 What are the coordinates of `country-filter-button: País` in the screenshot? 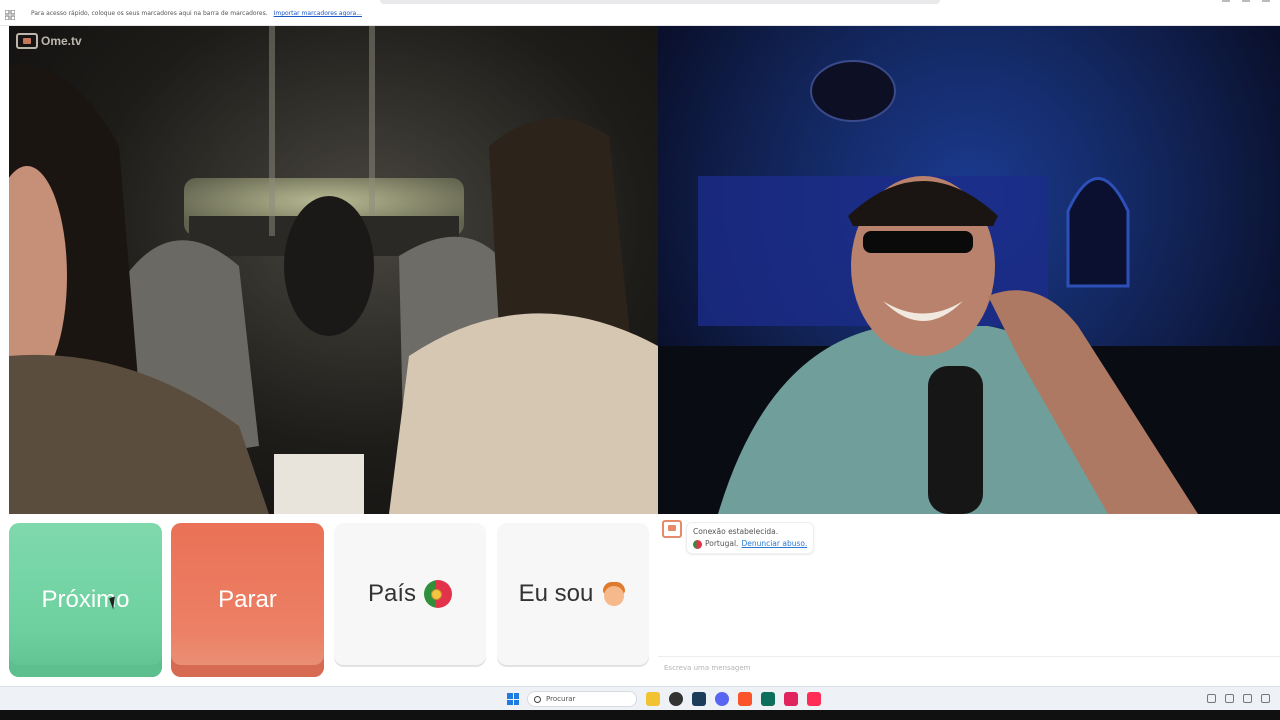 It's located at (410, 594).